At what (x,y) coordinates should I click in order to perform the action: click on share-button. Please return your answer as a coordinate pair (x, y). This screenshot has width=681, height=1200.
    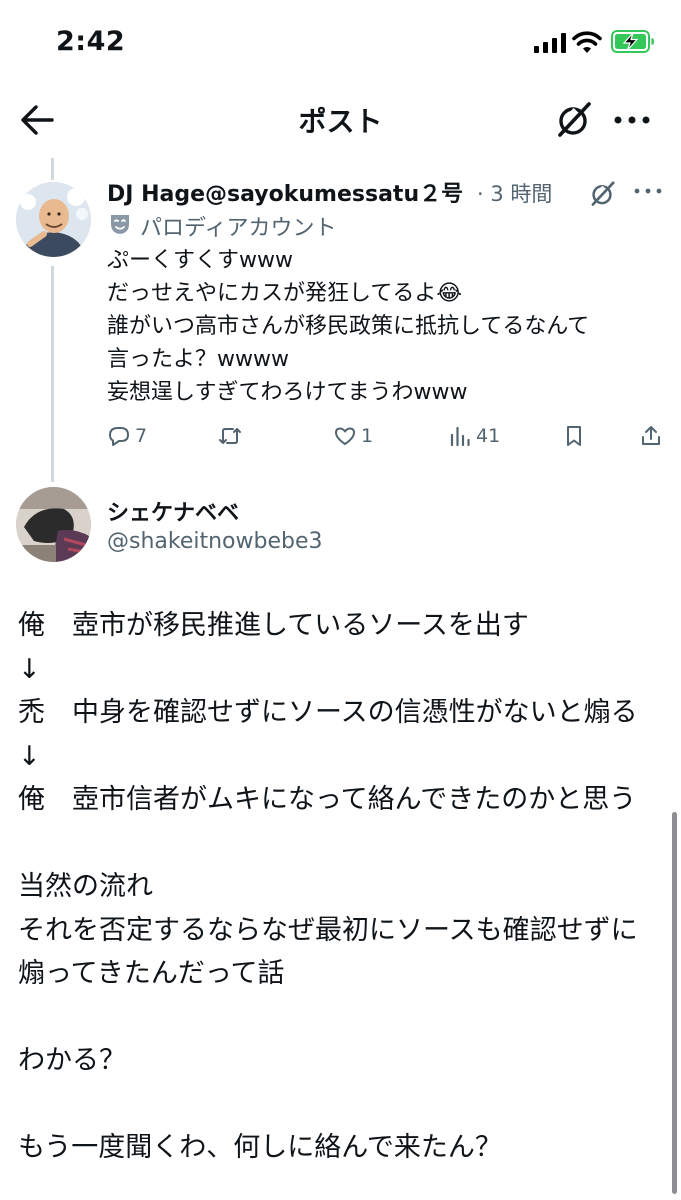
    Looking at the image, I should click on (653, 436).